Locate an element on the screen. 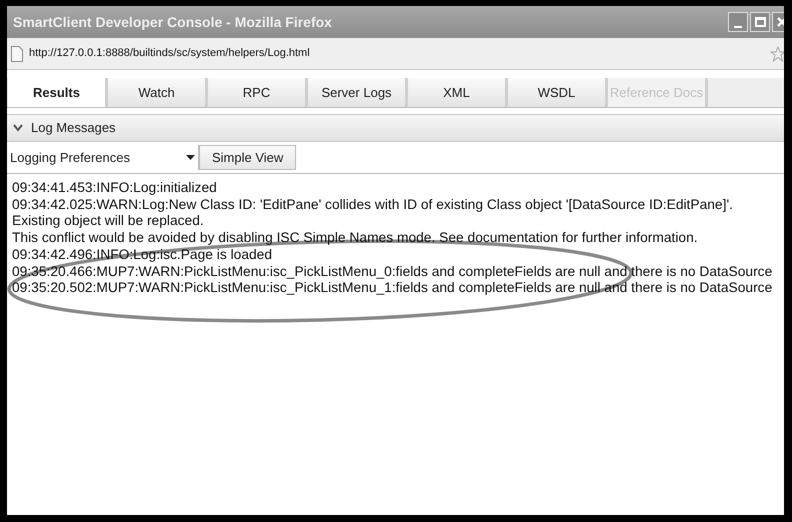 Image resolution: width=792 pixels, height=522 pixels. tab: Server Logs is located at coordinates (358, 92).